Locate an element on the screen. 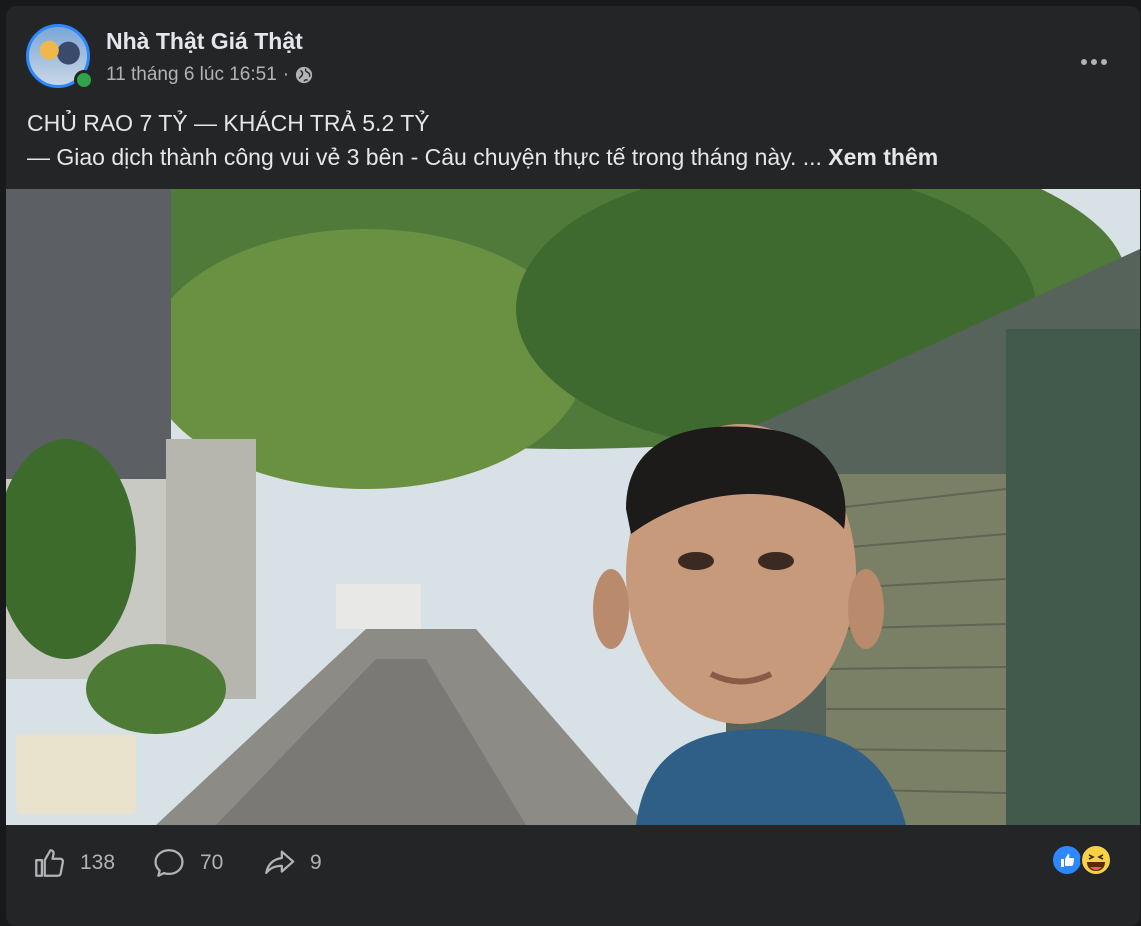 Image resolution: width=1141 pixels, height=926 pixels. post-meta: 11 tháng 6 lúc 16:51 · is located at coordinates (209, 75).